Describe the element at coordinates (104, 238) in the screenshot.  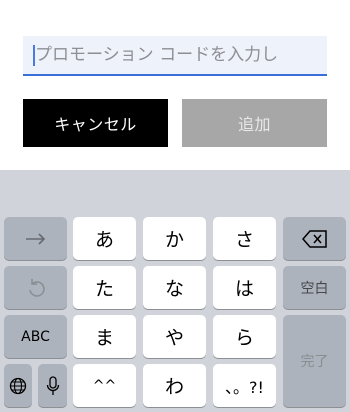
I see `key-a: あ` at that location.